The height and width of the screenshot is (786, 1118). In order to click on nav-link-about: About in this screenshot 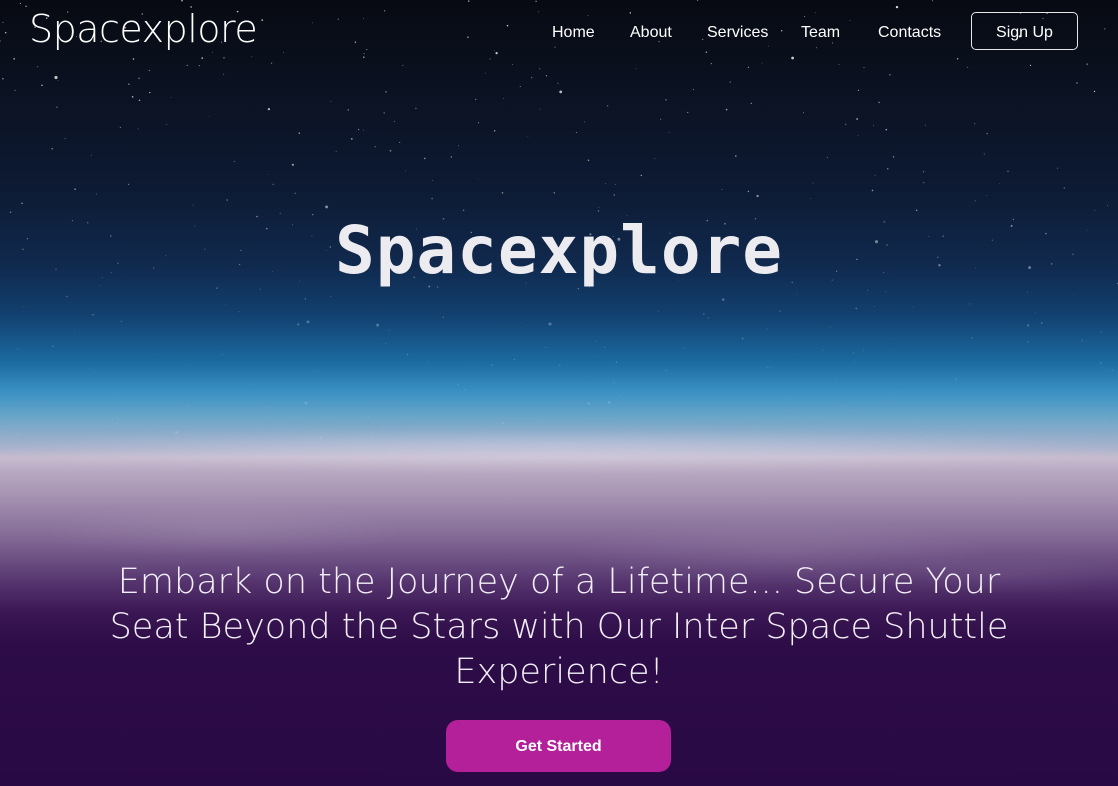, I will do `click(651, 33)`.